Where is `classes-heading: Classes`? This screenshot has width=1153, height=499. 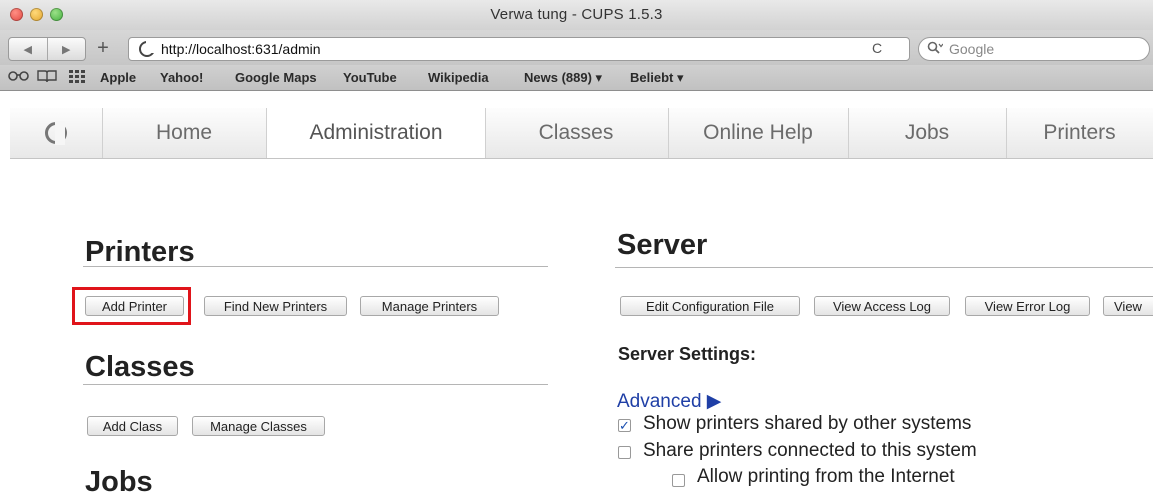
classes-heading: Classes is located at coordinates (140, 367).